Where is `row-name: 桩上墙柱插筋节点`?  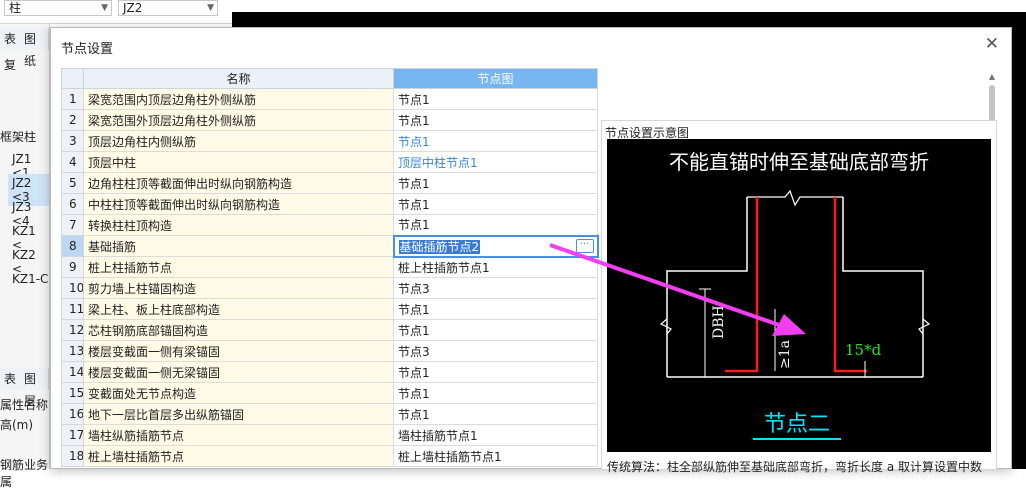
row-name: 桩上墙柱插筋节点 is located at coordinates (238, 456).